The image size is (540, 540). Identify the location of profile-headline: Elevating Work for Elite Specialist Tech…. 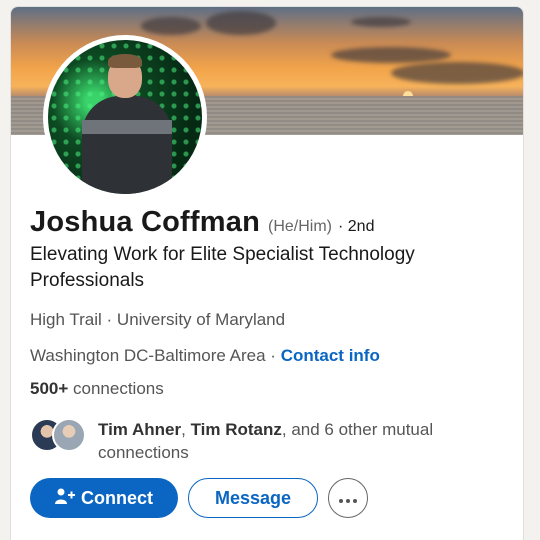
(222, 267).